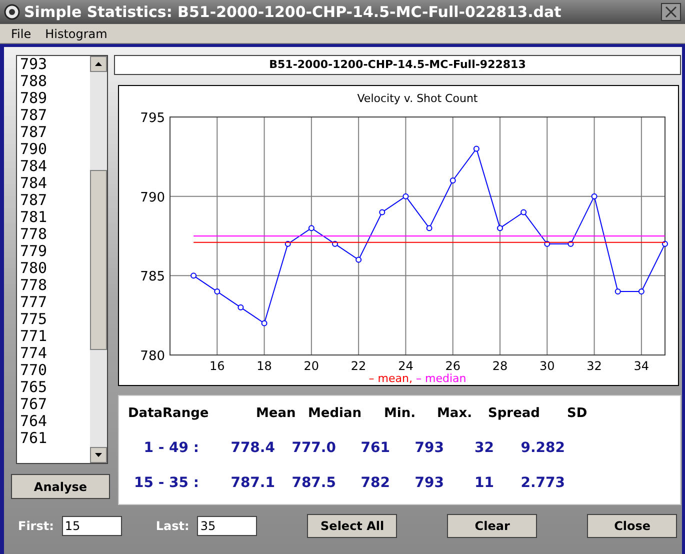 Image resolution: width=685 pixels, height=554 pixels. What do you see at coordinates (55, 251) in the screenshot?
I see `list-item: 779` at bounding box center [55, 251].